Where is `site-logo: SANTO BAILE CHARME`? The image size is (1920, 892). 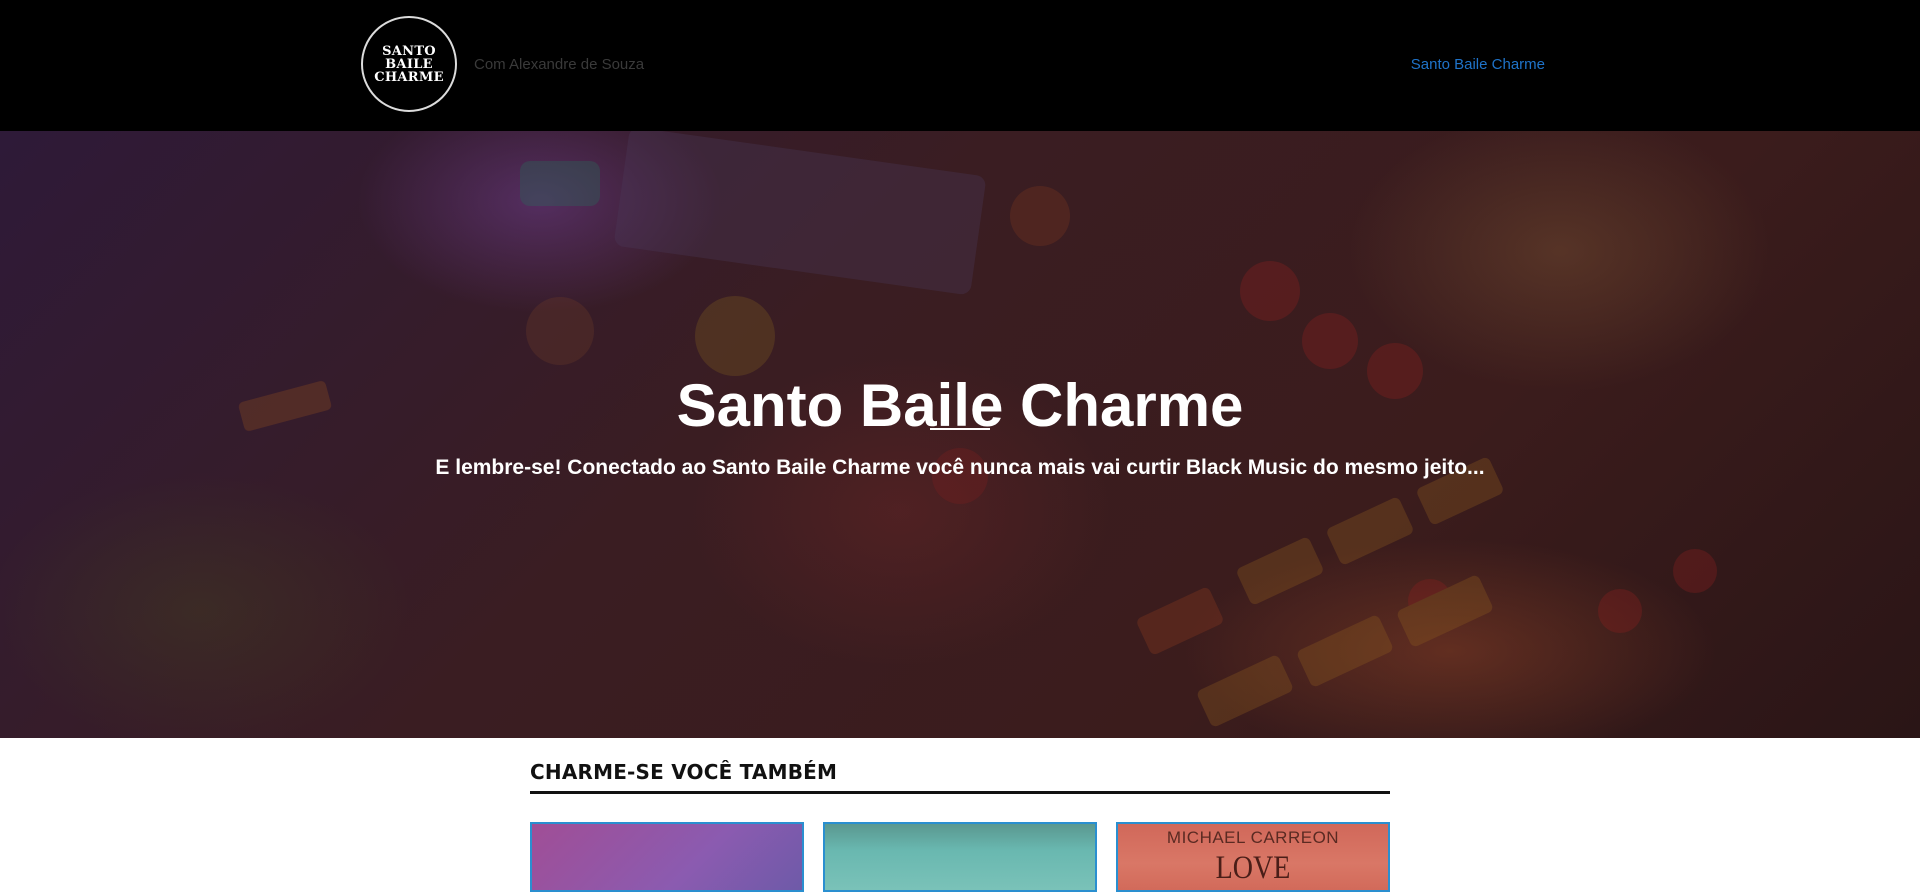
site-logo: SANTO BAILE CHARME is located at coordinates (409, 64).